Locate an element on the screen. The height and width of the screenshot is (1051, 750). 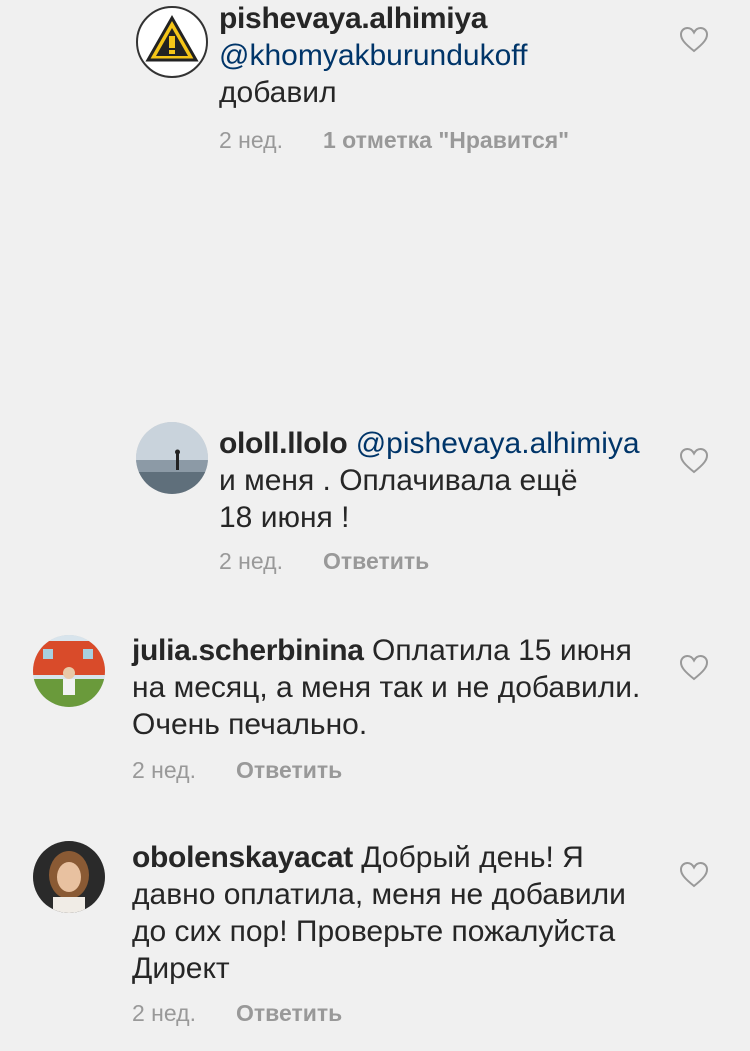
comment-username: julia.scherbinina is located at coordinates (248, 650).